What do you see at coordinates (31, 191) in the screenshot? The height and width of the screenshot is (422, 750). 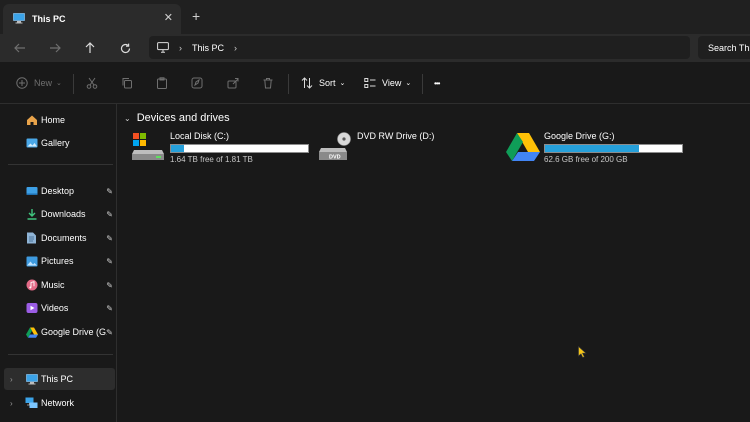 I see `desktop-icon` at bounding box center [31, 191].